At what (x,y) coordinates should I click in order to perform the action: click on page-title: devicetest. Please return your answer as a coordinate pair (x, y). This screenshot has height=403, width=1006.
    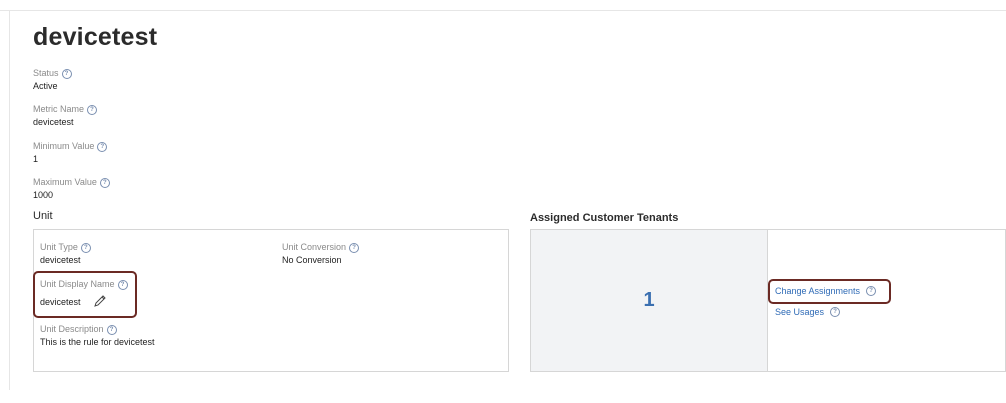
    Looking at the image, I should click on (95, 37).